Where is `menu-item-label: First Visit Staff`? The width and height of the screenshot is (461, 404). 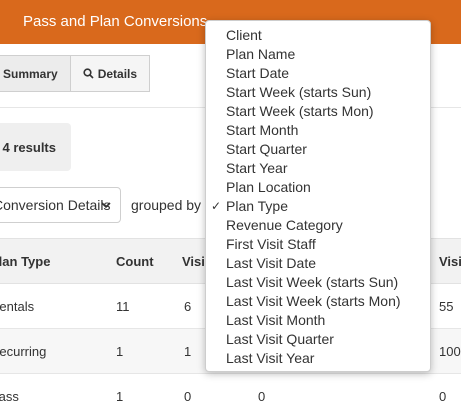 menu-item-label: First Visit Staff is located at coordinates (271, 244).